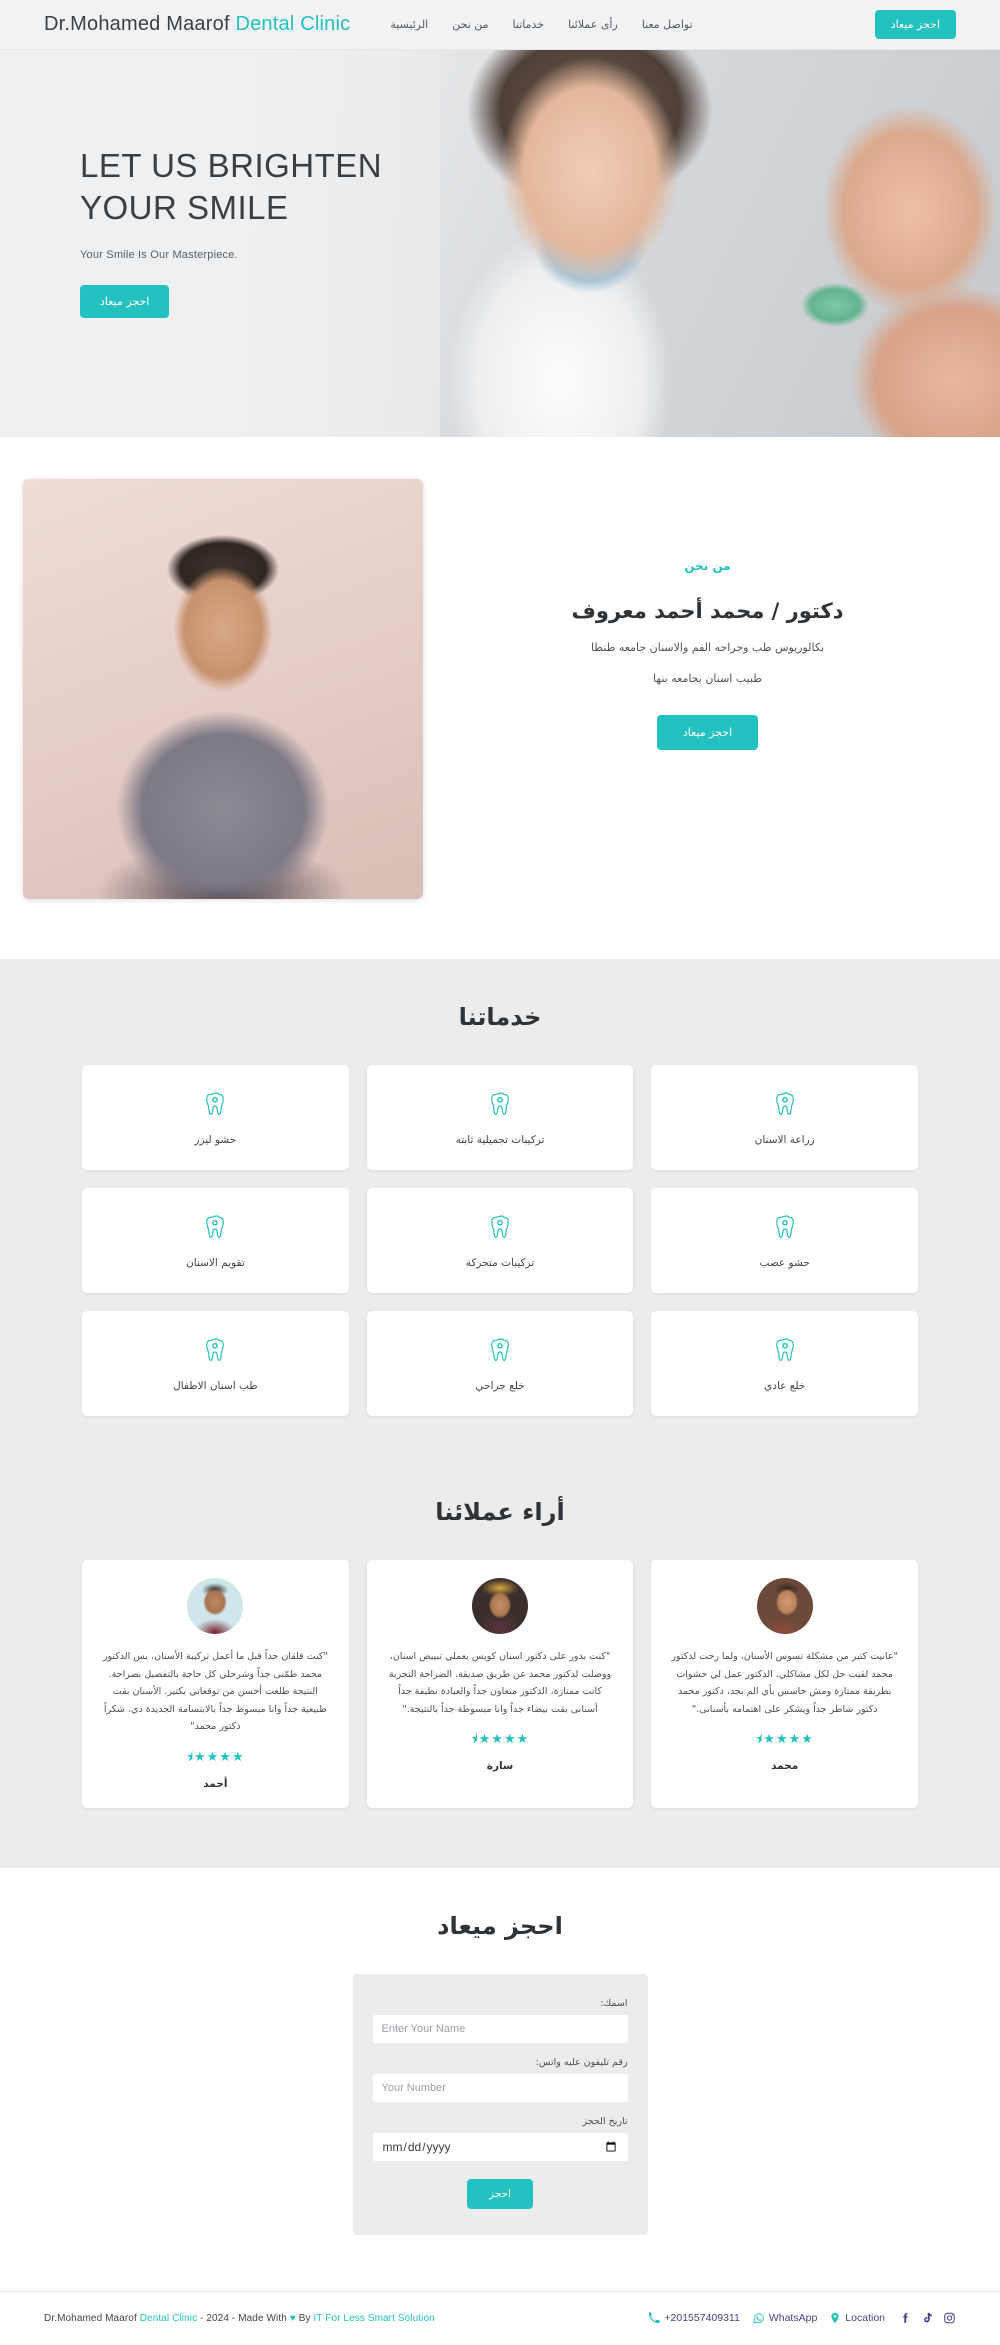 This screenshot has height=2345, width=1000. I want to click on footer-credit-accent: Dental Clinic, so click(168, 2318).